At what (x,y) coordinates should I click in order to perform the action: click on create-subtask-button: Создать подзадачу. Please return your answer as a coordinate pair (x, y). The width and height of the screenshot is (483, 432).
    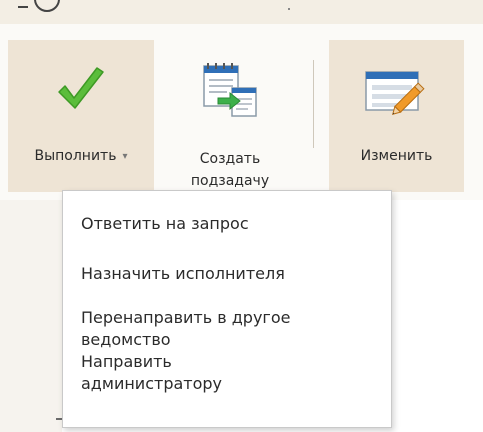
    Looking at the image, I should click on (230, 116).